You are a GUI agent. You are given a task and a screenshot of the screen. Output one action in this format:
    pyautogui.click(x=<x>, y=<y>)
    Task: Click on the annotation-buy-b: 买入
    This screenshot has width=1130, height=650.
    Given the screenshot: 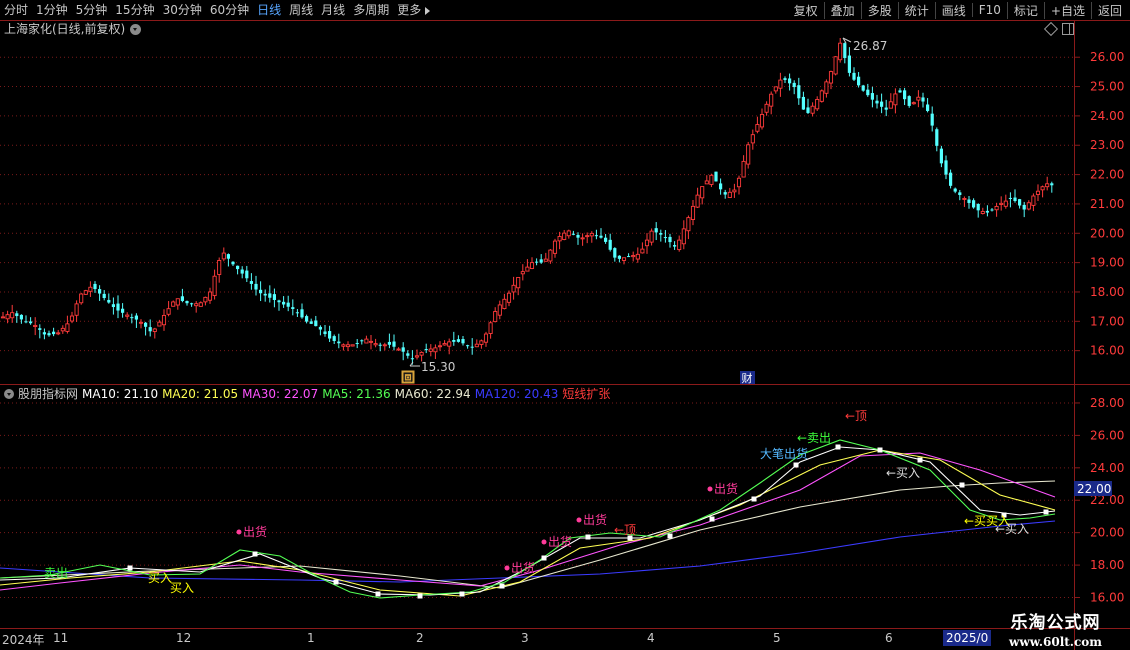 What is the action you would take?
    pyautogui.click(x=182, y=588)
    